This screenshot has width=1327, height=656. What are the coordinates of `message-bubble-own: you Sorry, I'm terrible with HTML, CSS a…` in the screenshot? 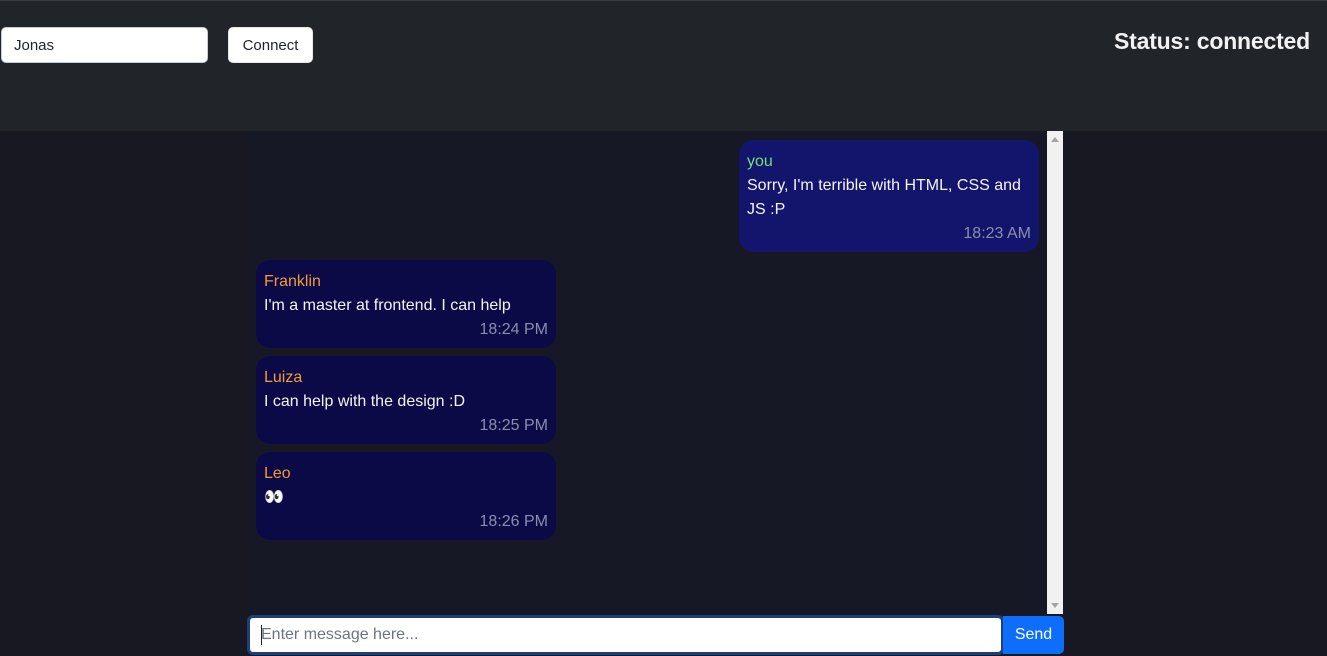 It's located at (889, 196).